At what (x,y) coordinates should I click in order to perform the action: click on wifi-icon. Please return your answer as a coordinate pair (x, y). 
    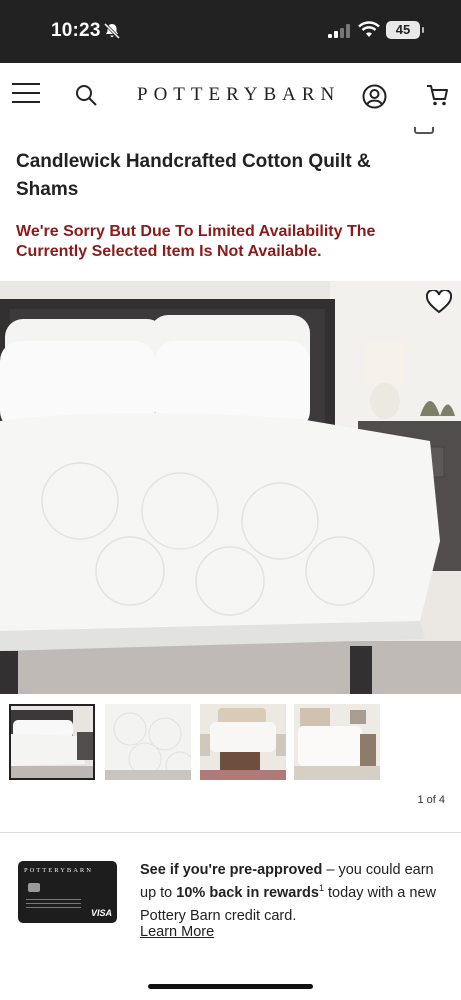
    Looking at the image, I should click on (369, 29).